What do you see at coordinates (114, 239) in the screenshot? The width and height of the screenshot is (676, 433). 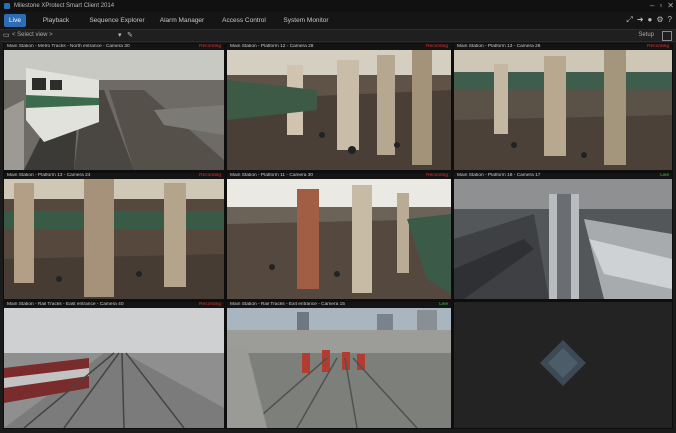 I see `camera-feed-platform-13-b` at bounding box center [114, 239].